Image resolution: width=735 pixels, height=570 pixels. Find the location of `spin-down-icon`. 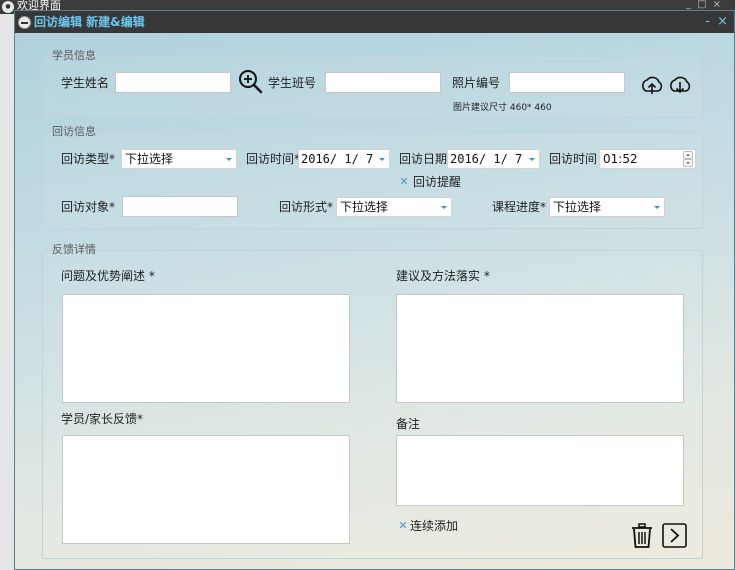

spin-down-icon is located at coordinates (688, 163).